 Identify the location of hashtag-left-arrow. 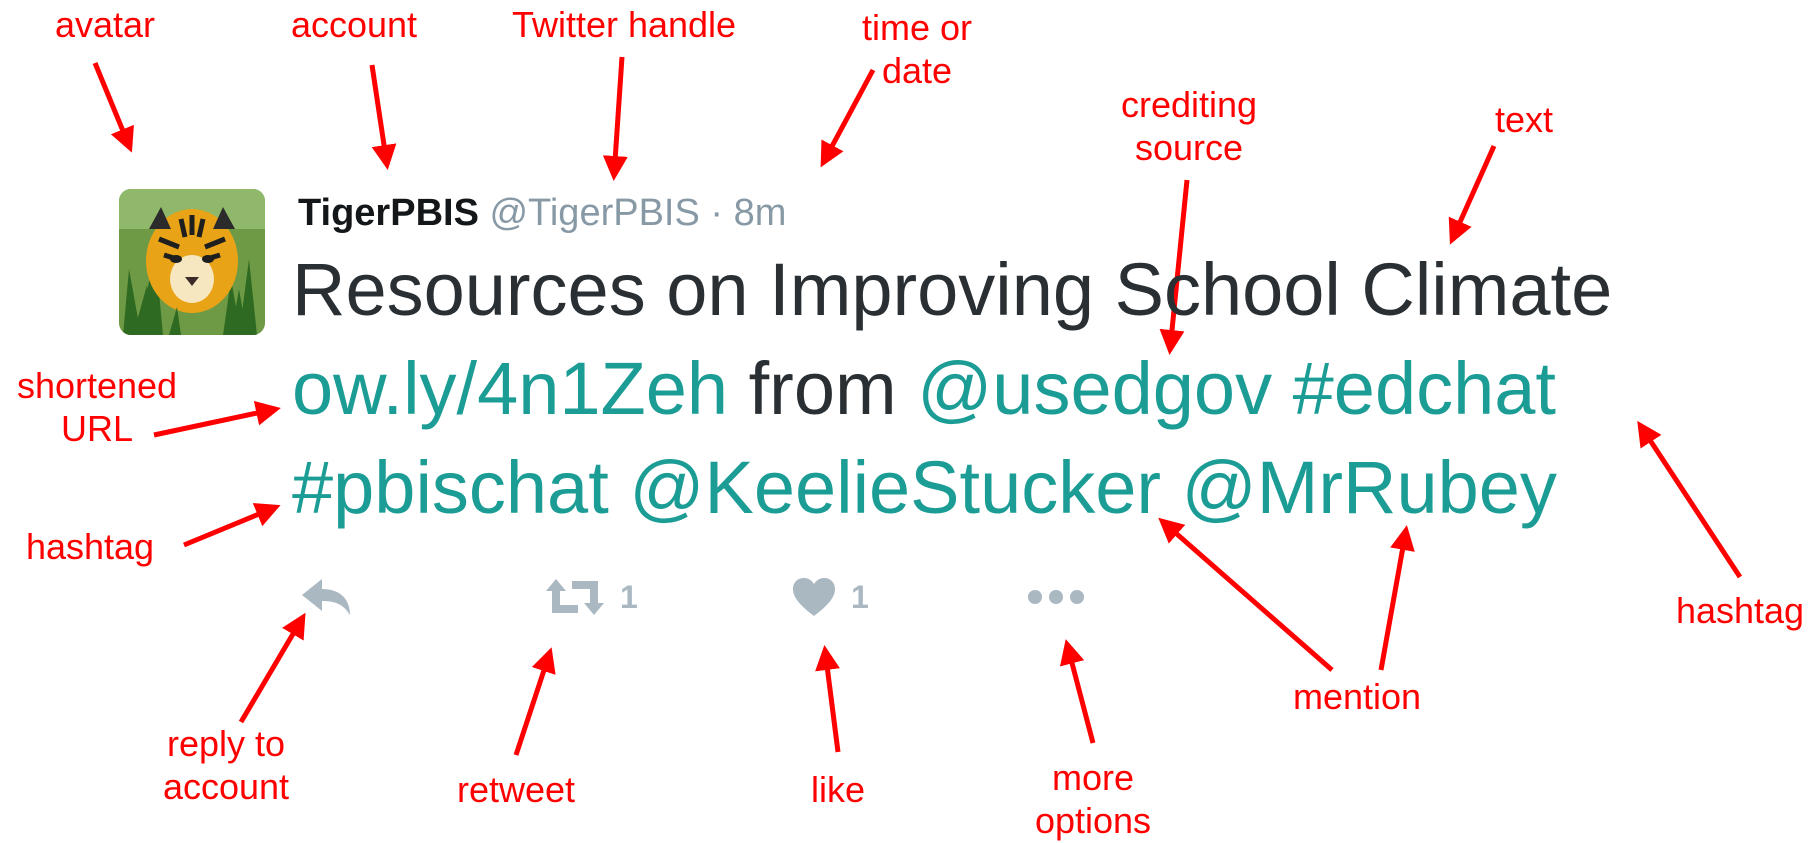
(232, 525).